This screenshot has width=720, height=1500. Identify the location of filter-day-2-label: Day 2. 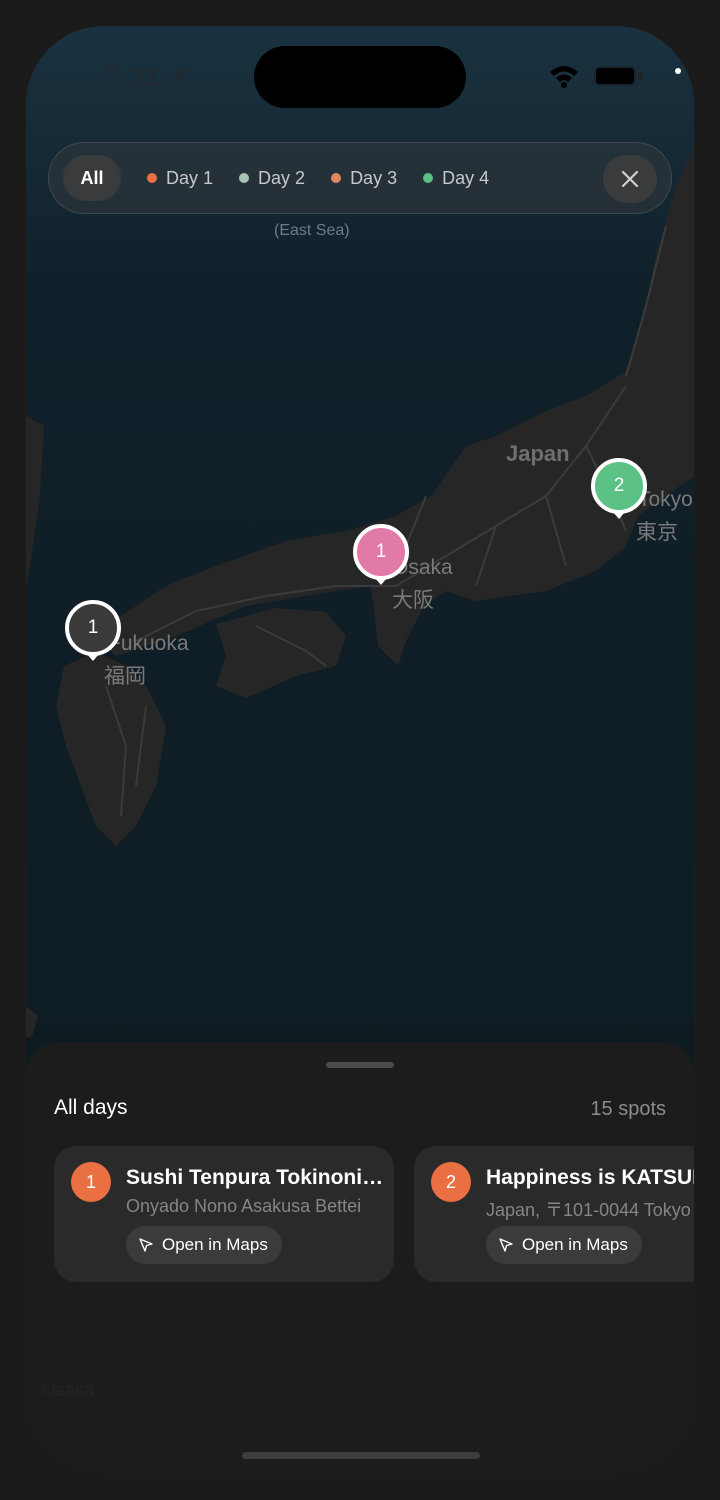
(282, 177).